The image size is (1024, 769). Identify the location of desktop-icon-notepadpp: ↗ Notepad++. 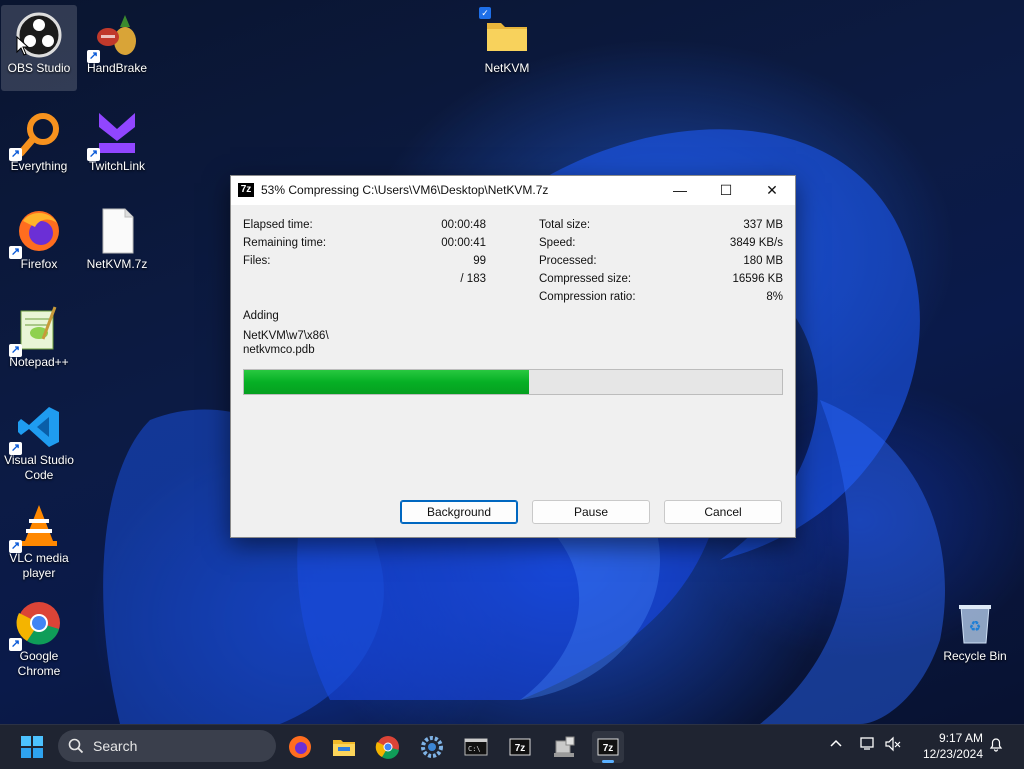
(39, 342).